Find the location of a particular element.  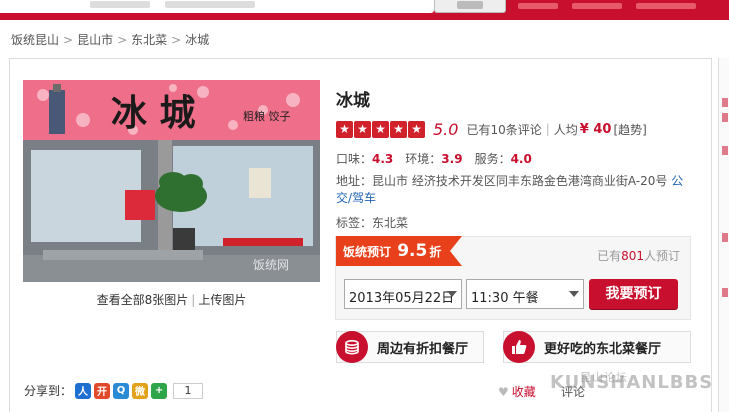

favorite-link: ♥ 收藏 is located at coordinates (517, 391).